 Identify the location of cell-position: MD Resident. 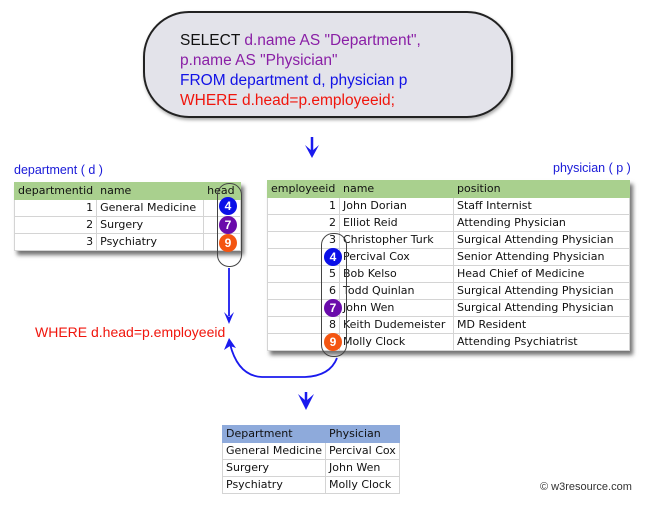
(541, 325).